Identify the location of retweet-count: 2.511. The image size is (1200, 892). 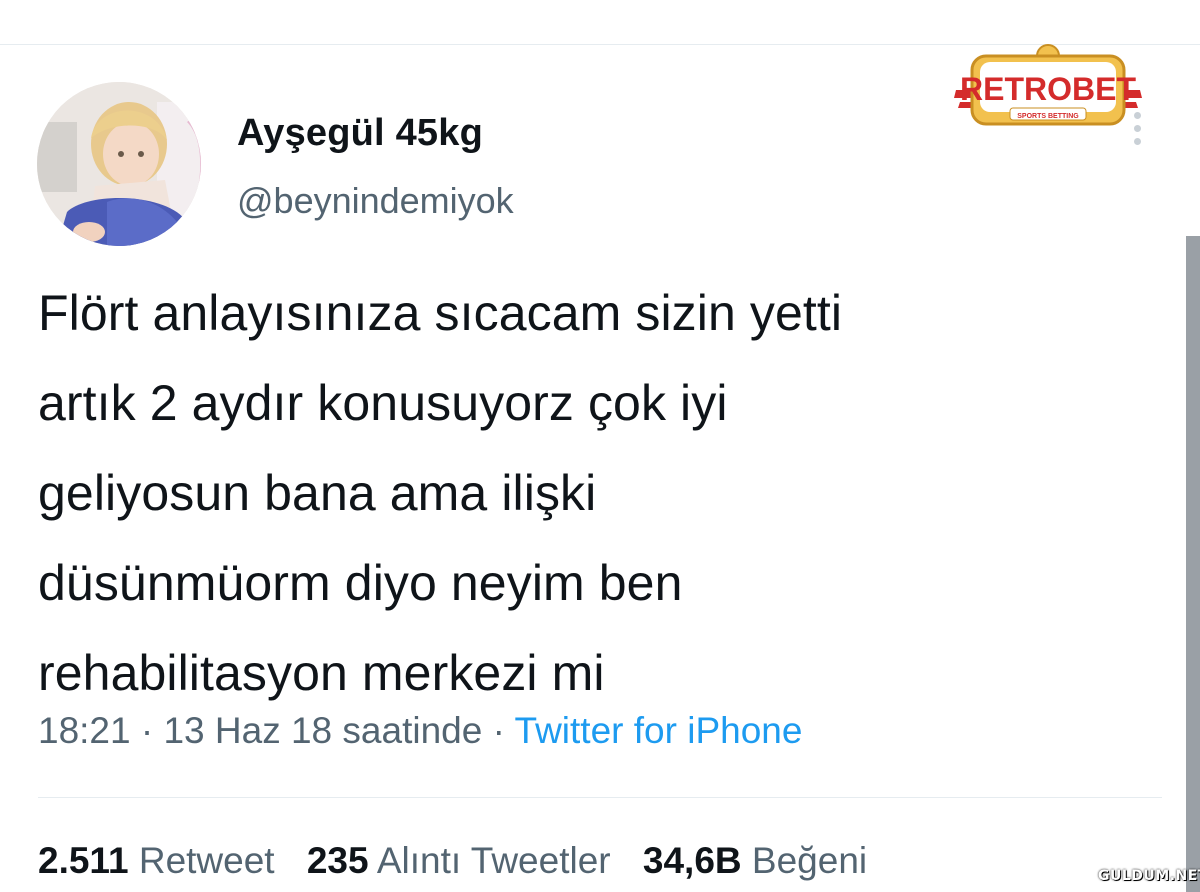
(83, 860).